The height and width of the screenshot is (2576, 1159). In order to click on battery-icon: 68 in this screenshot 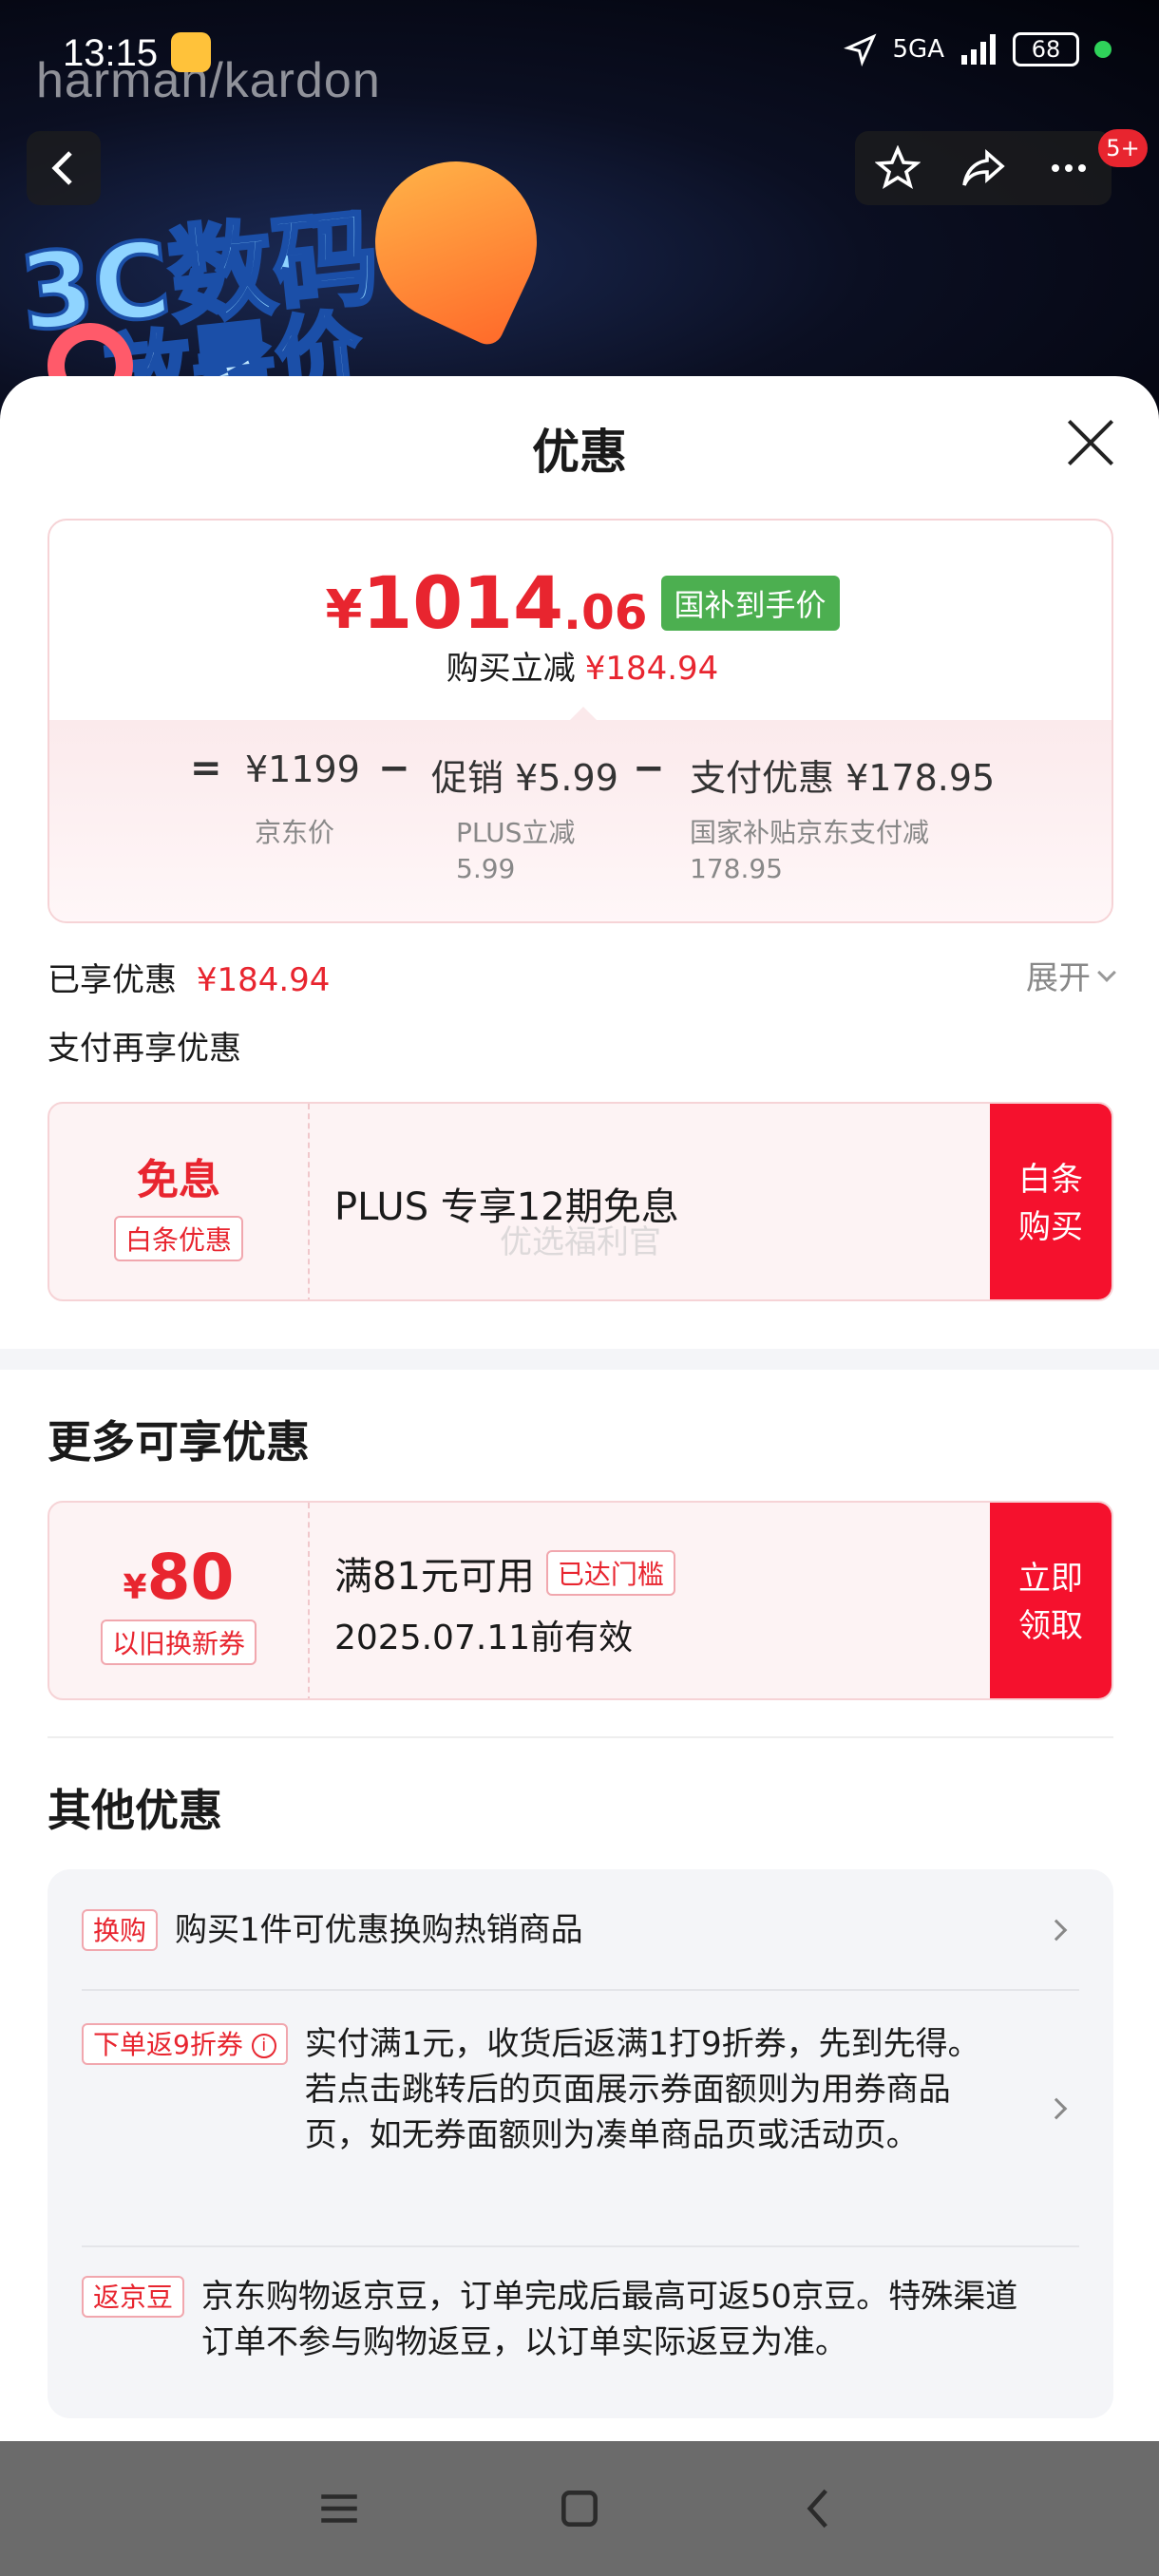, I will do `click(1046, 49)`.